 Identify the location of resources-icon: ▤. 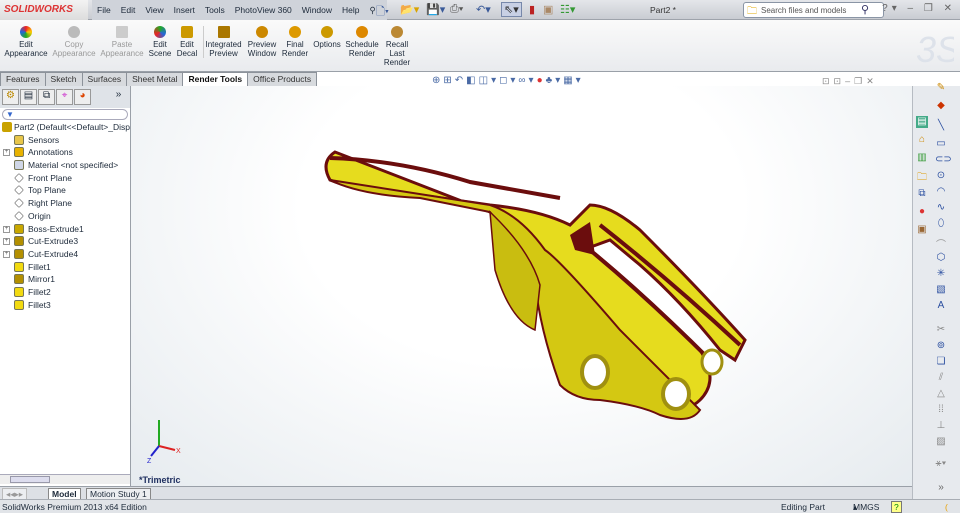
(922, 122).